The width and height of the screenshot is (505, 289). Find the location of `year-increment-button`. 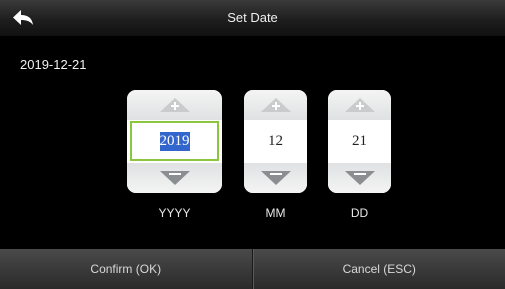

year-increment-button is located at coordinates (174, 105).